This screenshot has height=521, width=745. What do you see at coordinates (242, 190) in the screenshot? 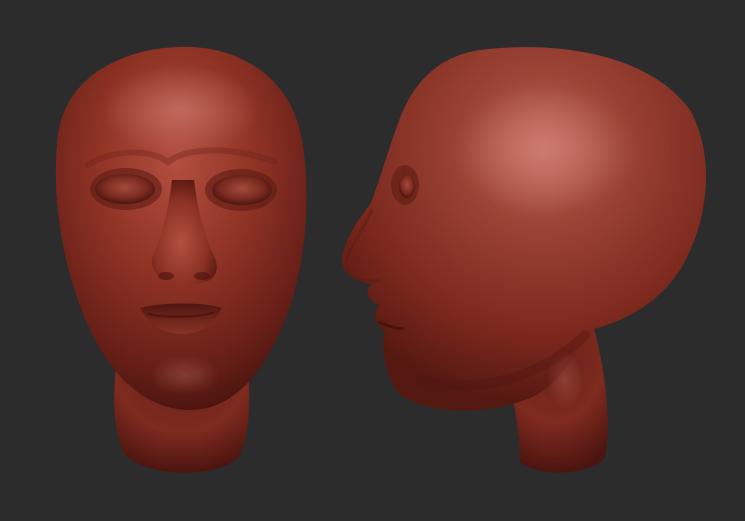
I see `front-right-eye-hole` at bounding box center [242, 190].